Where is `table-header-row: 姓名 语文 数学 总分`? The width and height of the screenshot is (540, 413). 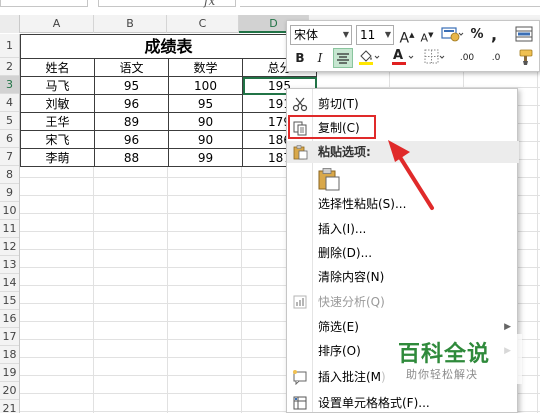 table-header-row: 姓名 语文 数学 总分 is located at coordinates (168, 67).